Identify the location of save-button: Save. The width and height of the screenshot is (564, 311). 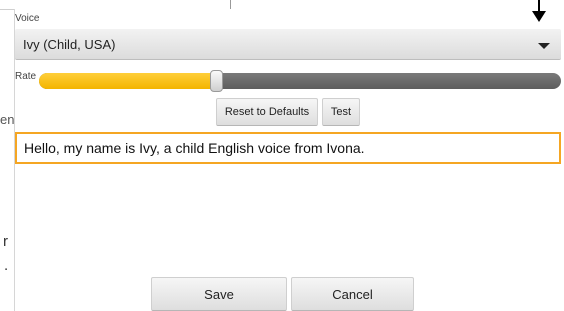
(219, 294).